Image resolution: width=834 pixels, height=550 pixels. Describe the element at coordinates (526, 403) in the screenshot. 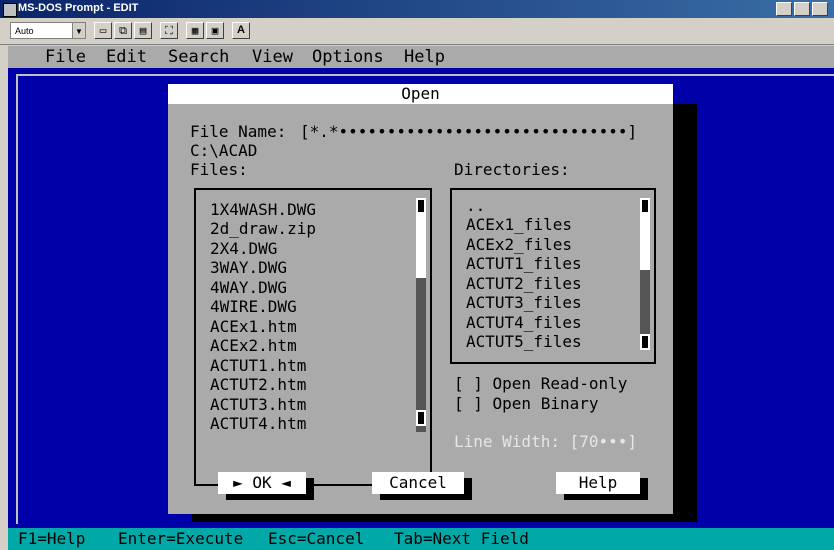

I see `open-binary-checkbox: [ ] Open Binary` at that location.